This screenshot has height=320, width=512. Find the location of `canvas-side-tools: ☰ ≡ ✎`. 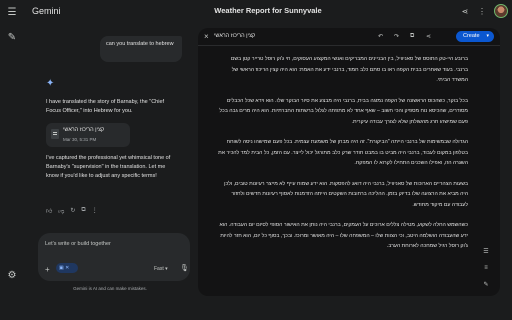

canvas-side-tools: ☰ ≡ ✎ is located at coordinates (486, 268).